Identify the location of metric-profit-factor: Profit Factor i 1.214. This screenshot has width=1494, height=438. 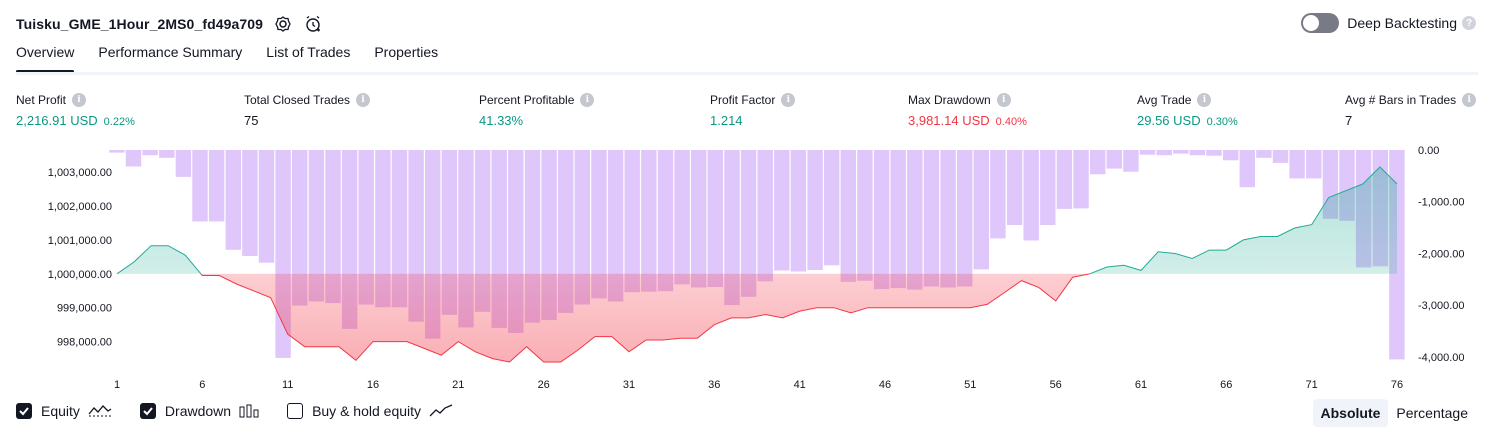
(753, 110).